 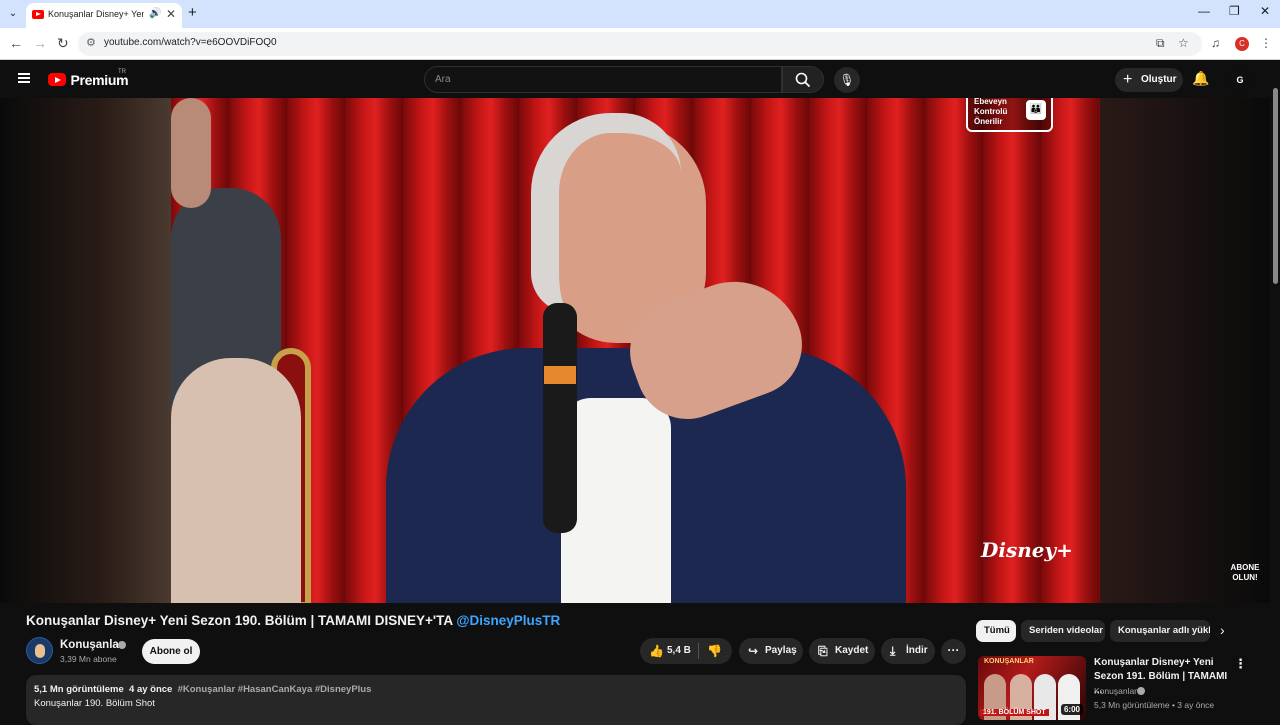 What do you see at coordinates (1159, 79) in the screenshot?
I see `create-label: Oluştur` at bounding box center [1159, 79].